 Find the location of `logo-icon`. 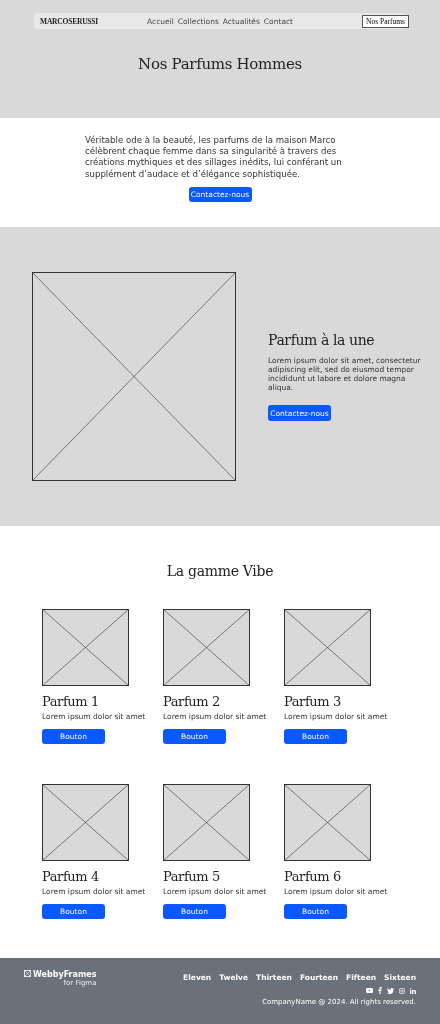

logo-icon is located at coordinates (27, 973).